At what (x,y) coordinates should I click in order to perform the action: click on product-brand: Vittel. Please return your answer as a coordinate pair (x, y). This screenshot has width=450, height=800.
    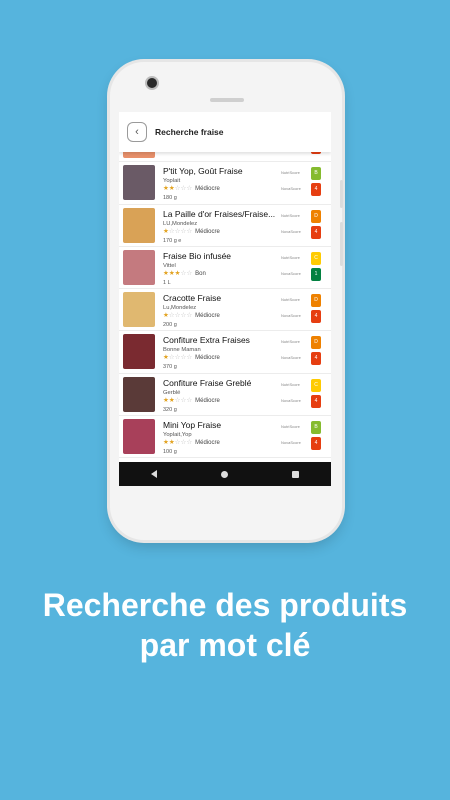
    Looking at the image, I should click on (169, 265).